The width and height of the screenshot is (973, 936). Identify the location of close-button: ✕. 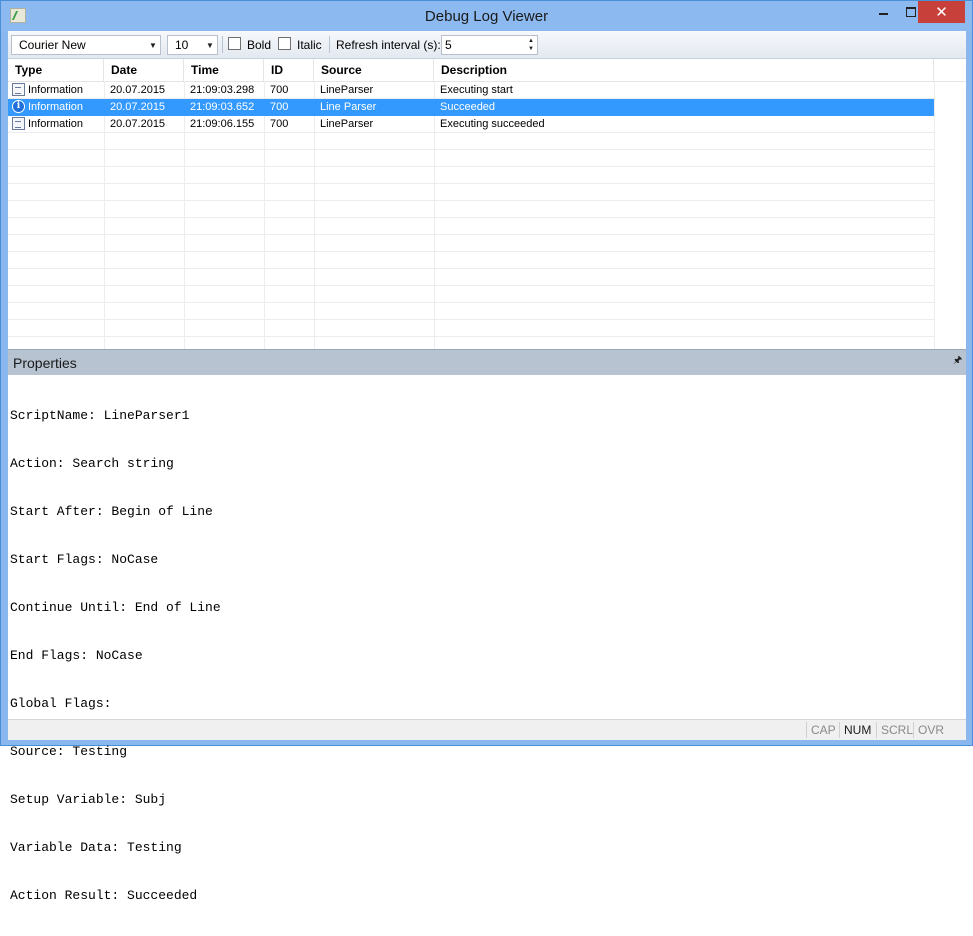
(941, 12).